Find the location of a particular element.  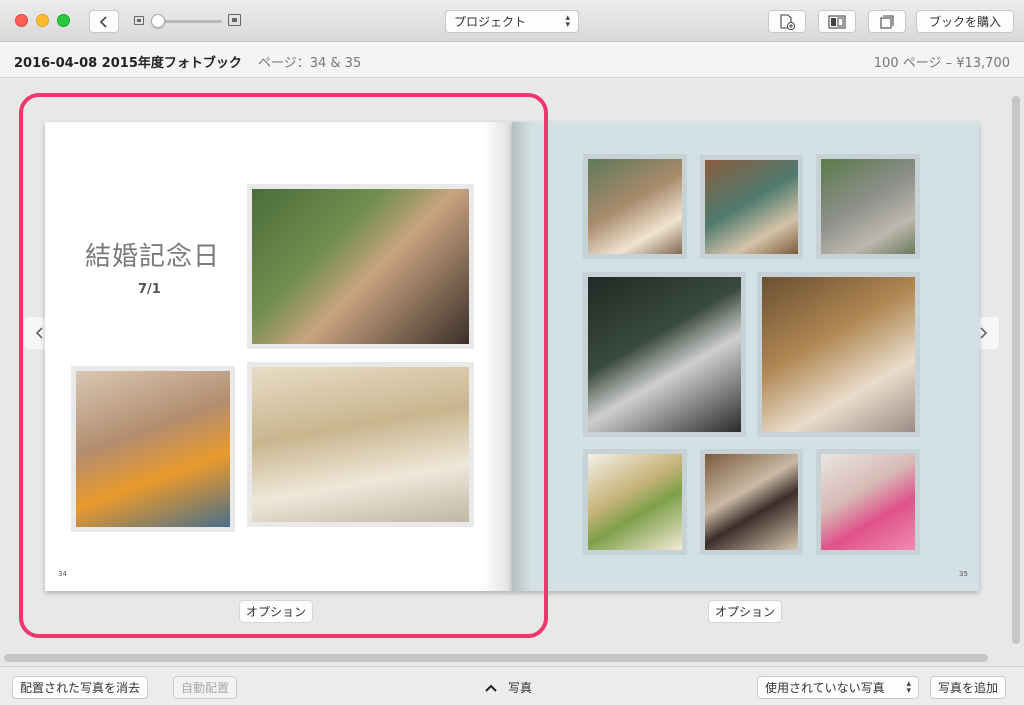

layout-button is located at coordinates (837, 21).